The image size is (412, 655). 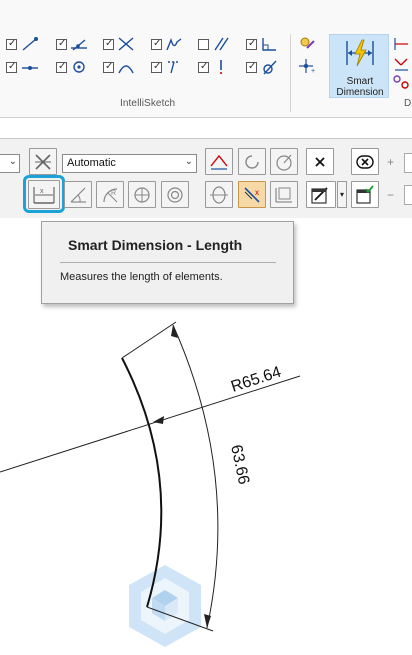 I want to click on minus-tolerance-input, so click(x=408, y=195).